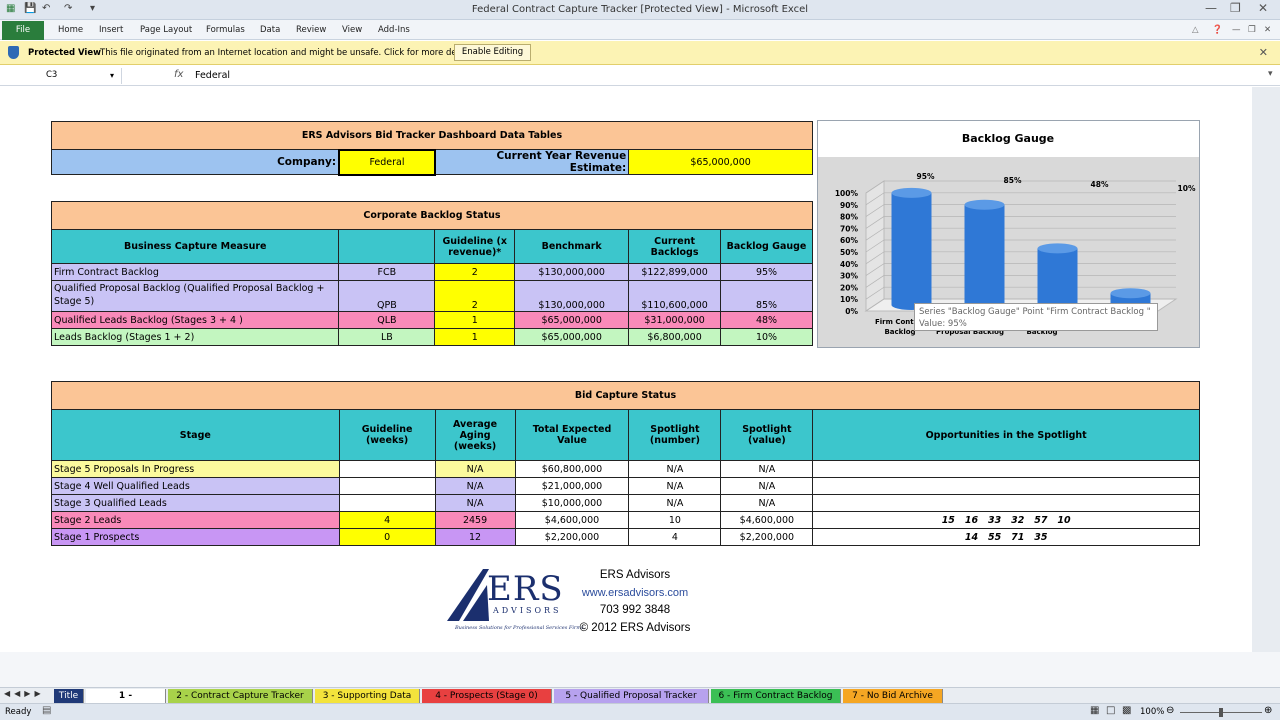  What do you see at coordinates (1263, 8) in the screenshot?
I see `close-window-icon: ✕` at bounding box center [1263, 8].